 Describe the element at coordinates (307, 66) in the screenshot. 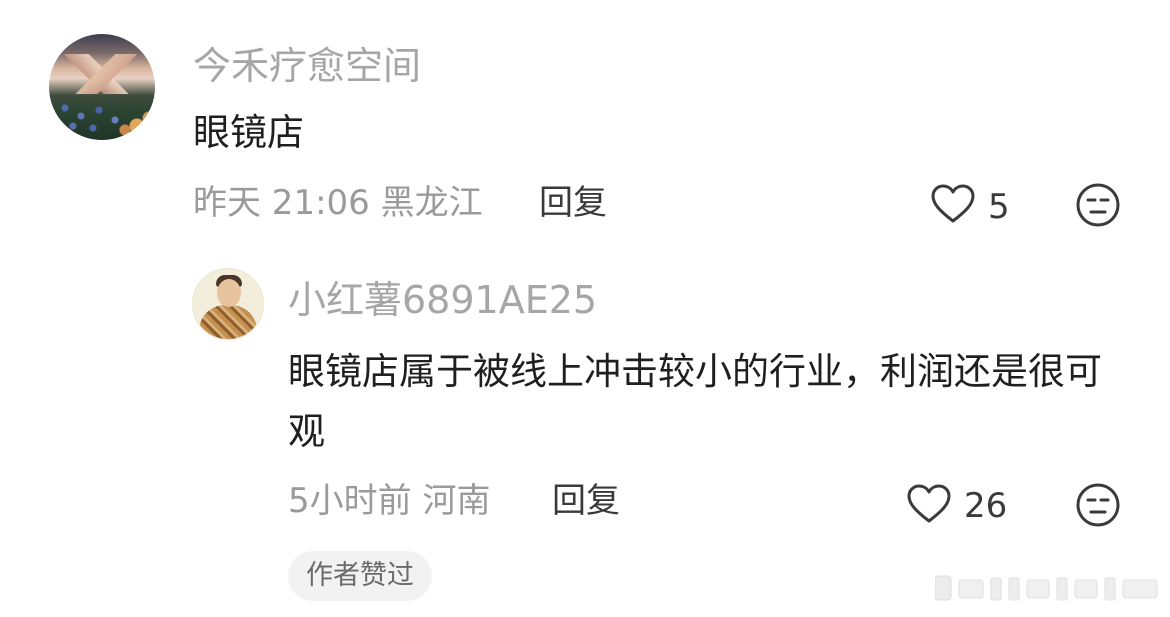

I see `comment-username: 今禾疗愈空间` at that location.